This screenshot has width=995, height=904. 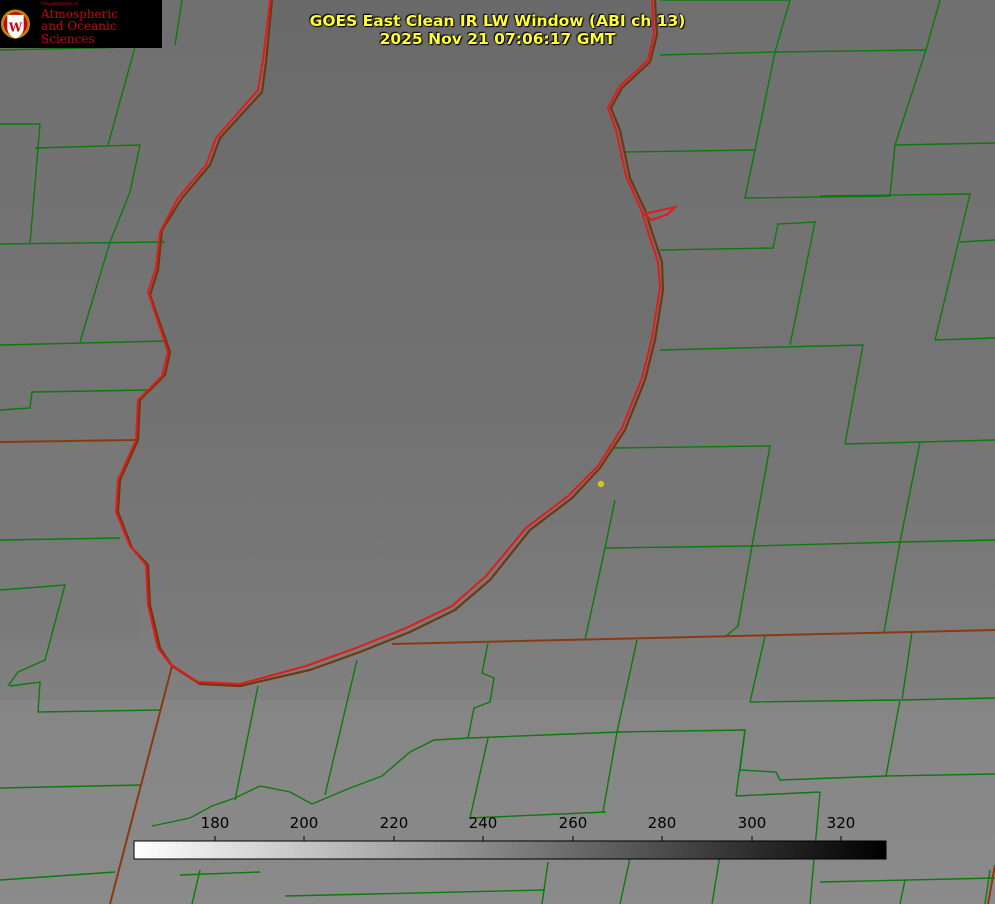 What do you see at coordinates (394, 823) in the screenshot?
I see `tick-label: 220` at bounding box center [394, 823].